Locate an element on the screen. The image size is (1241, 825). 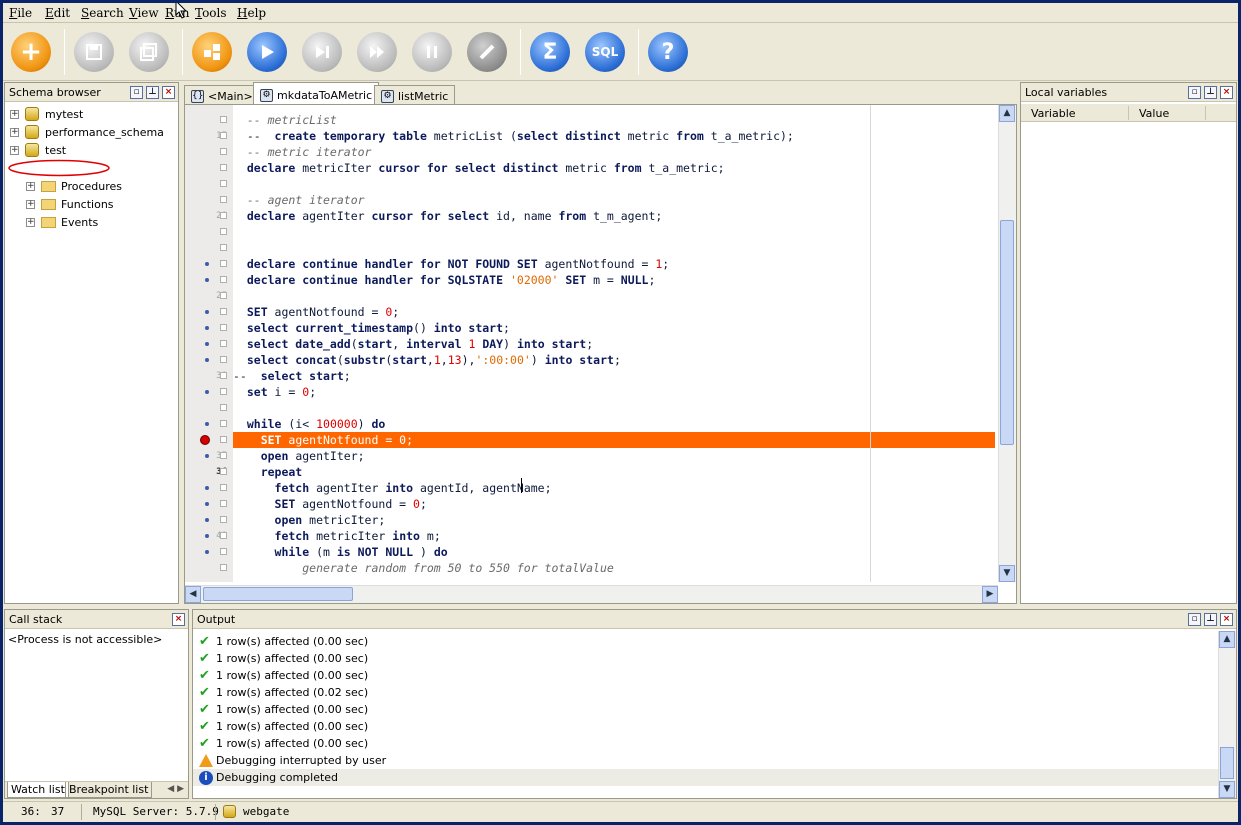
scroll-right-icon: ▶ is located at coordinates (990, 594).